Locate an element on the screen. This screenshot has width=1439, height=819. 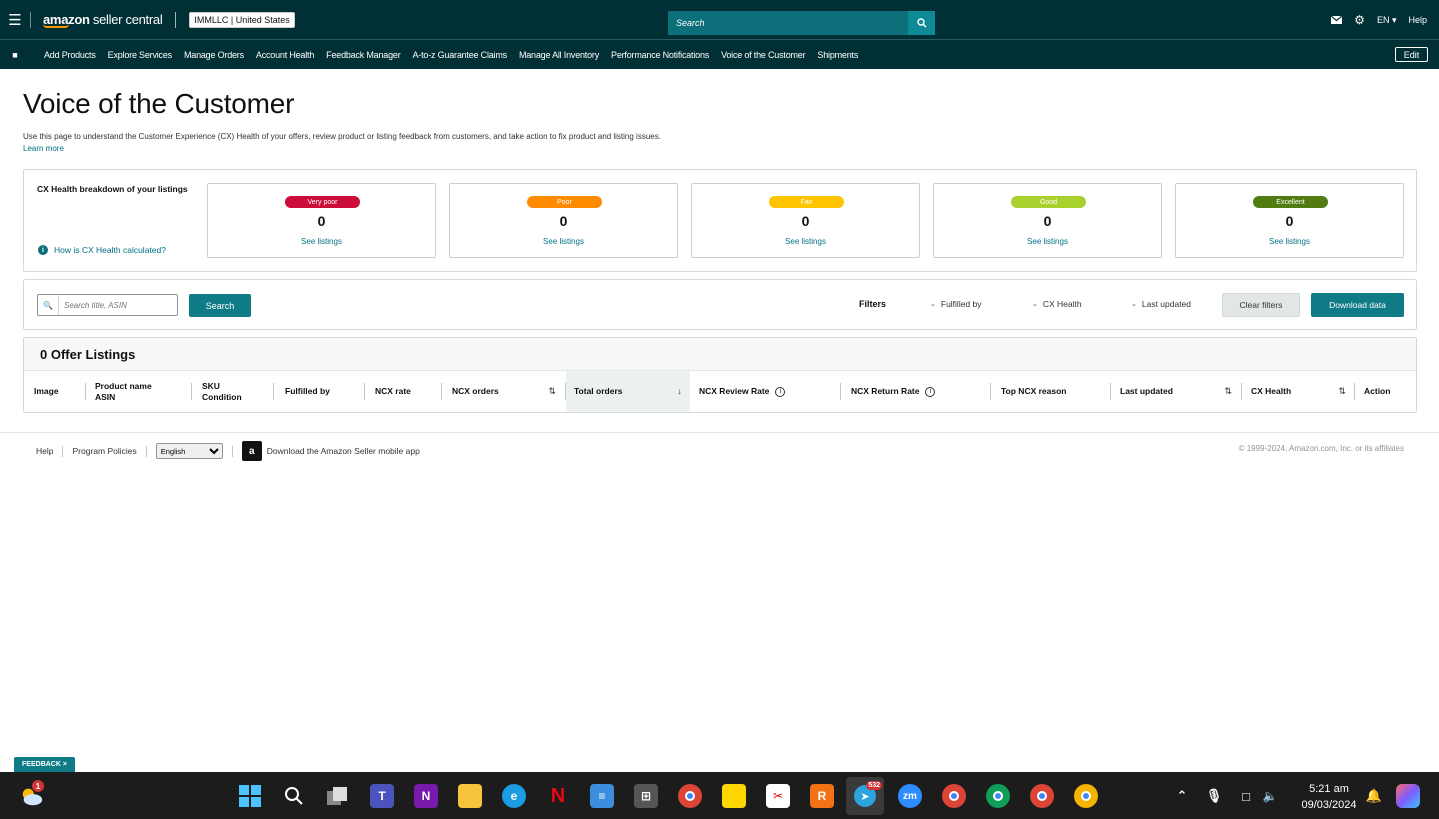
cx-health-how-link: i How is CX Health calculated? is located at coordinates (102, 250).